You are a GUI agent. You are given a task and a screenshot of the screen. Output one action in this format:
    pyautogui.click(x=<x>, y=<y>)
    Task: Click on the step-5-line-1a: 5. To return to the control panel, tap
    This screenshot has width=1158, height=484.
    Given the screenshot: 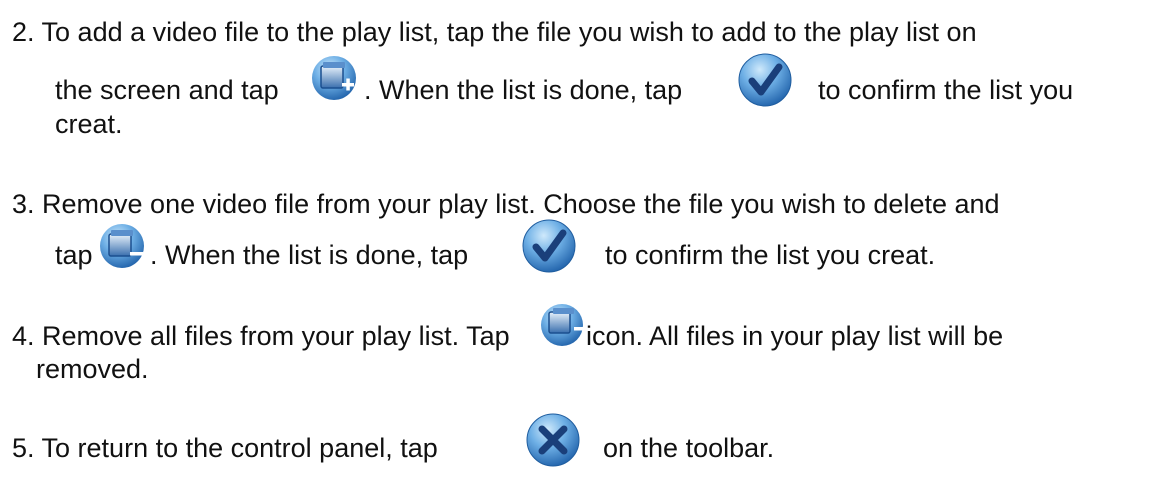 What is the action you would take?
    pyautogui.click(x=225, y=448)
    